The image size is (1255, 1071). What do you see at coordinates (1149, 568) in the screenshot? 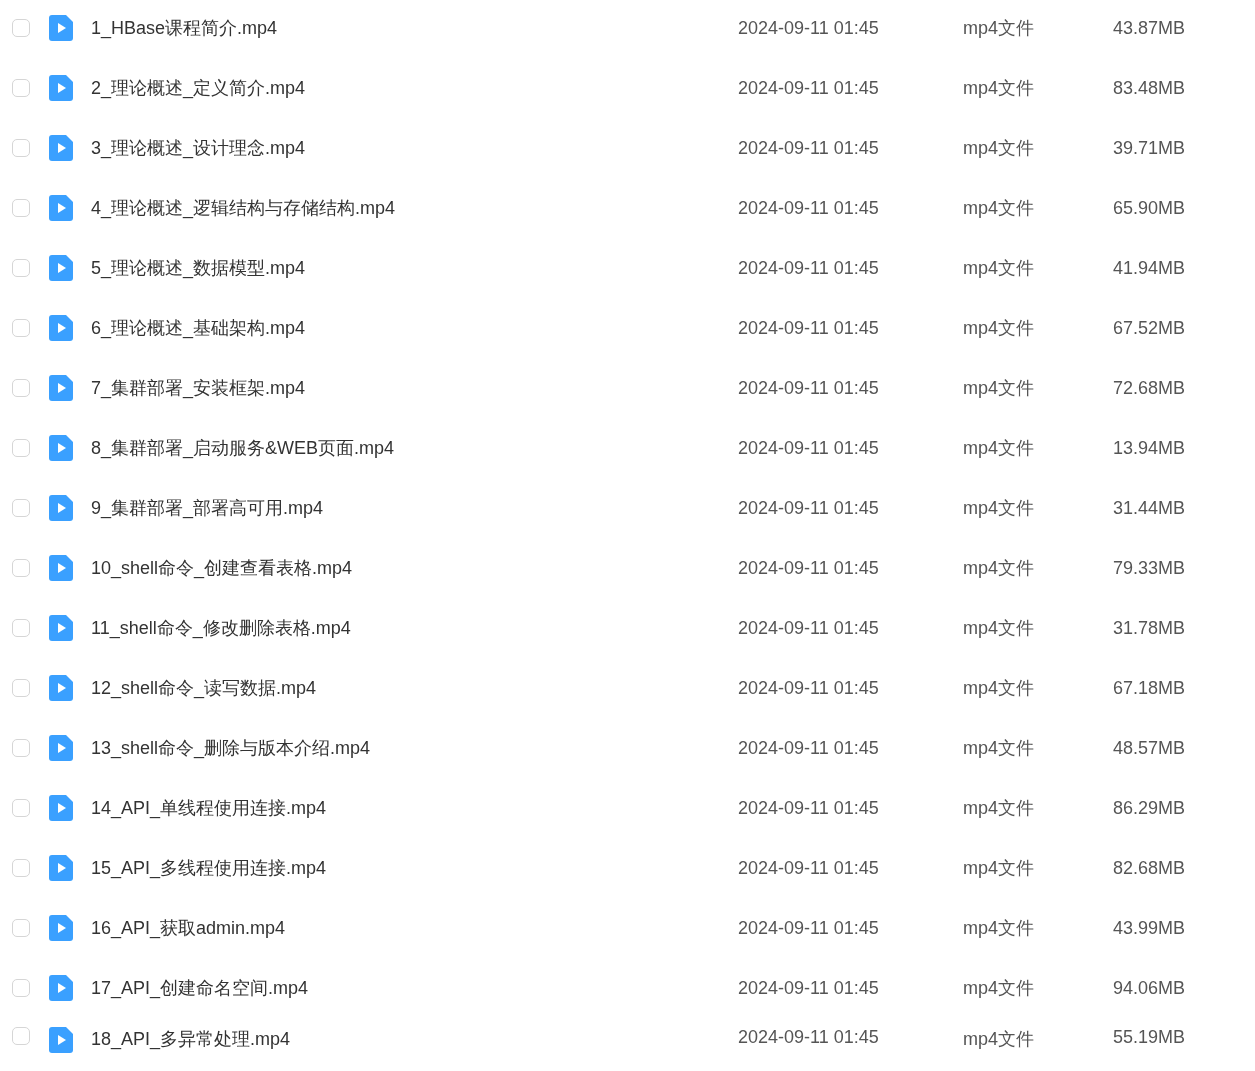
I see `file-size: 79.33MB` at bounding box center [1149, 568].